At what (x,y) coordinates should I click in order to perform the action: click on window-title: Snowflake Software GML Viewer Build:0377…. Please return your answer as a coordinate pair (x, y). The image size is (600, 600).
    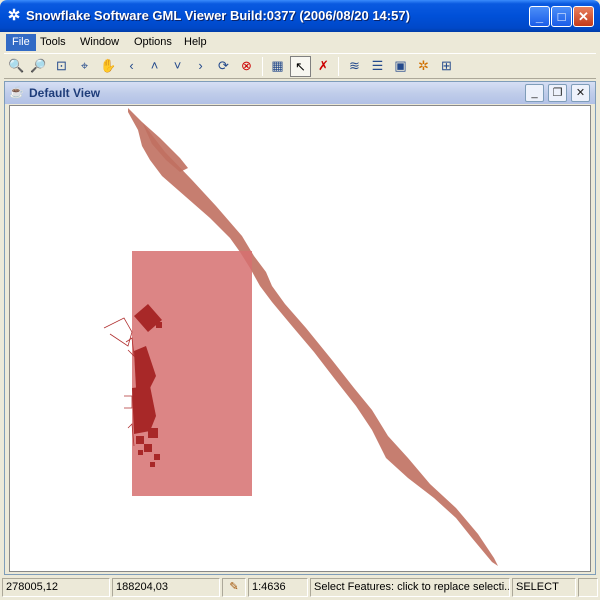
    Looking at the image, I should click on (218, 15).